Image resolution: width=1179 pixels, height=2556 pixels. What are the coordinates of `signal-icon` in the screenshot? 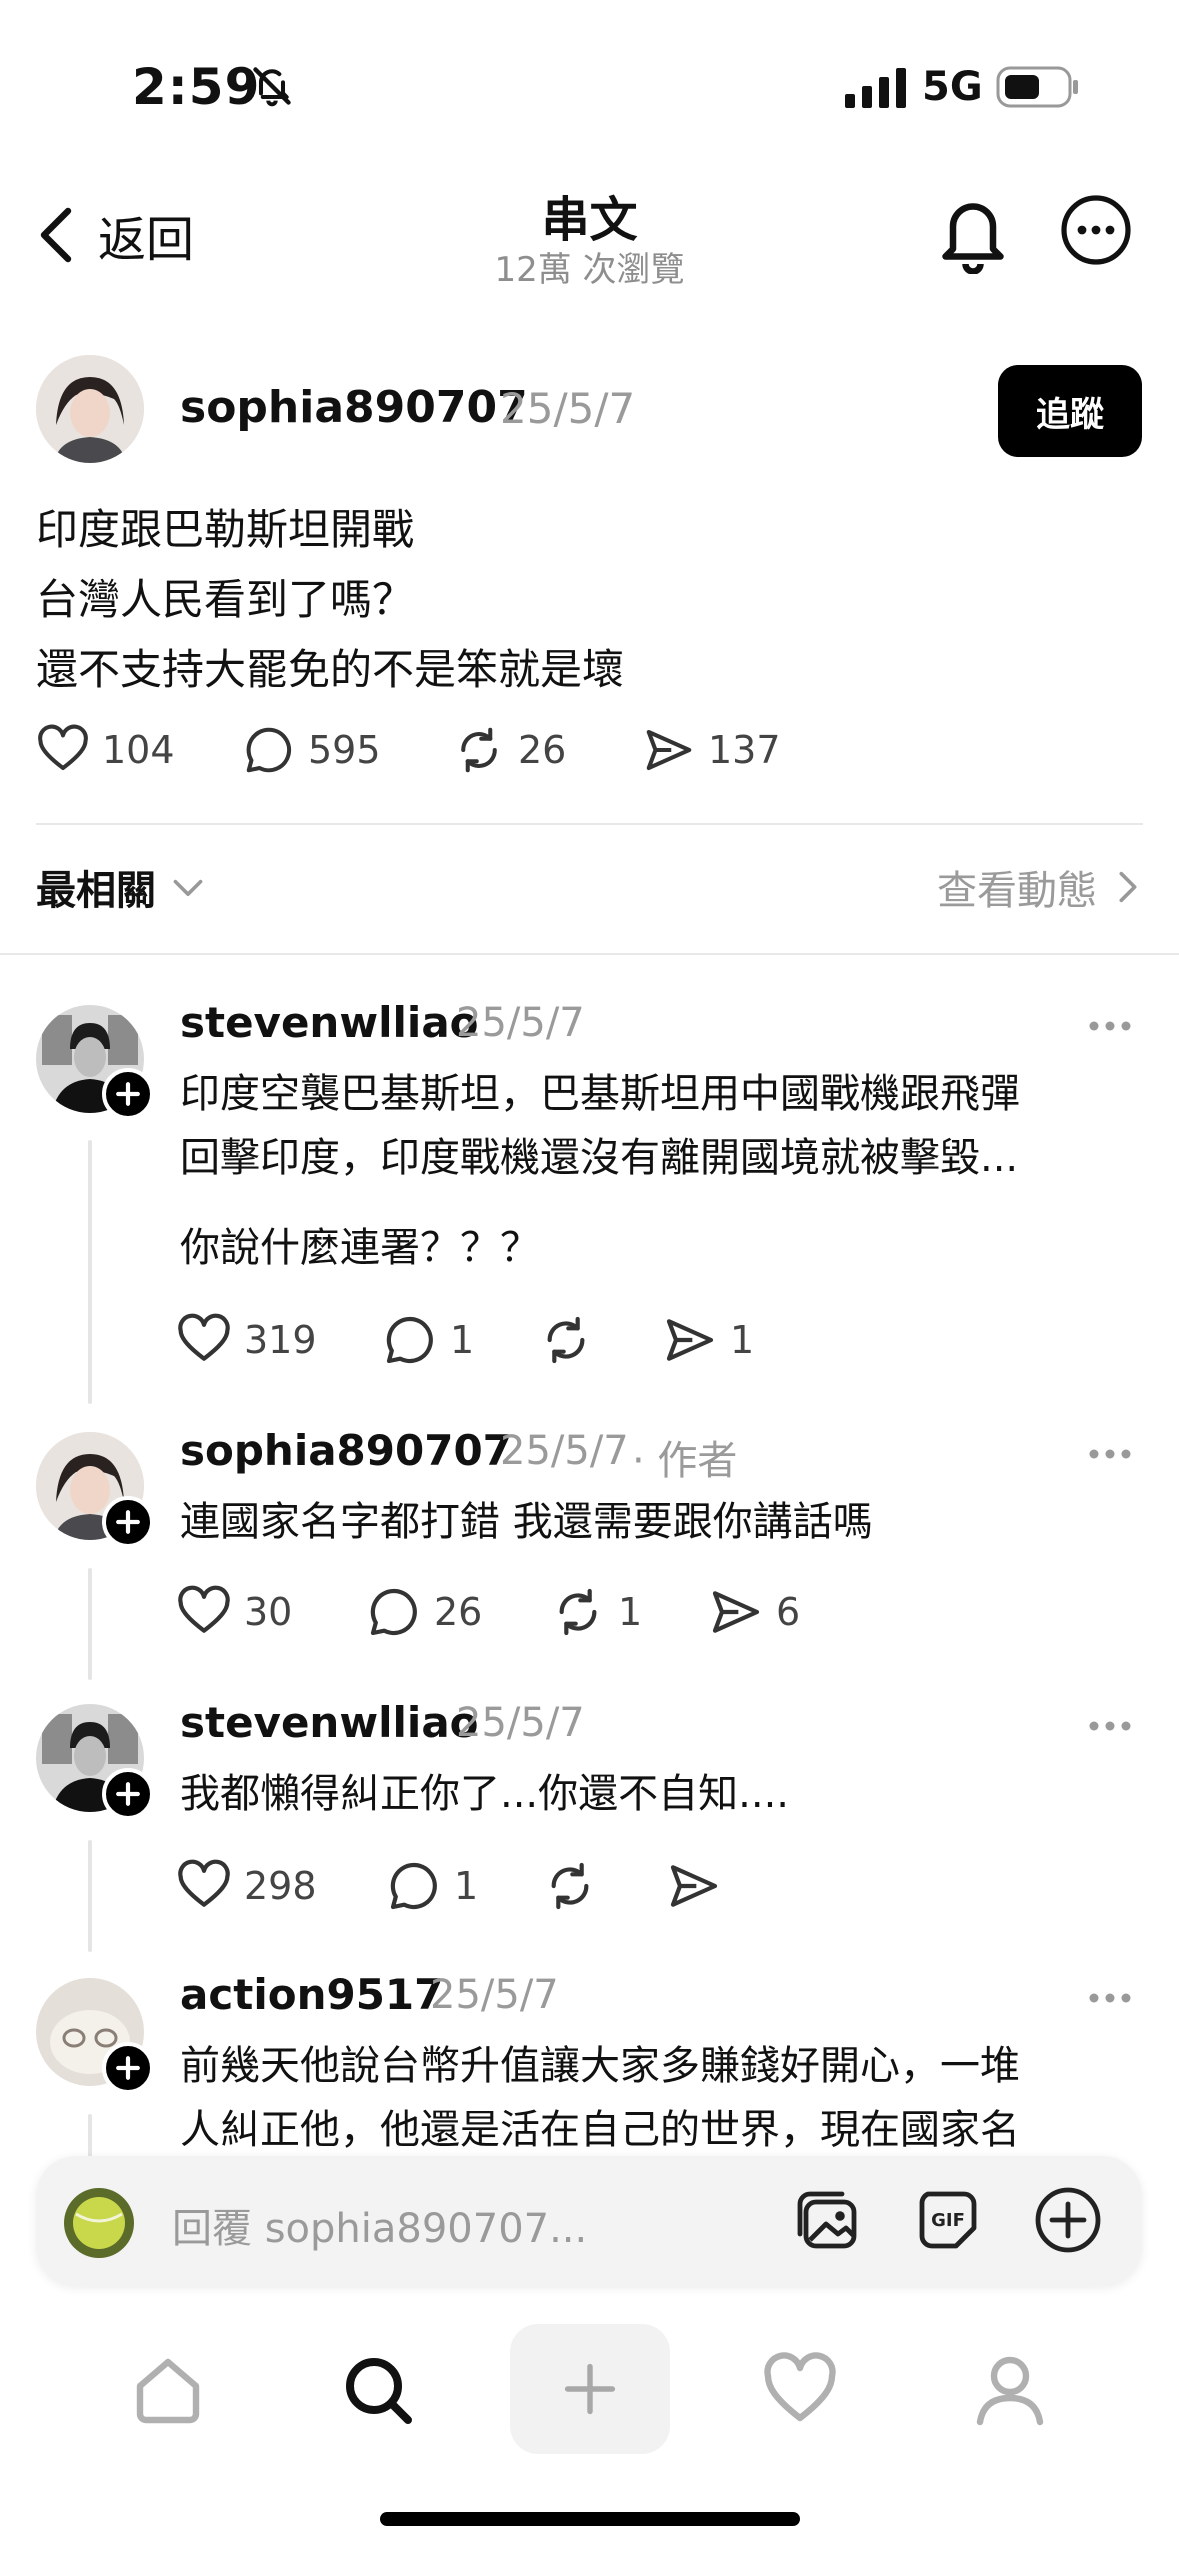 It's located at (875, 88).